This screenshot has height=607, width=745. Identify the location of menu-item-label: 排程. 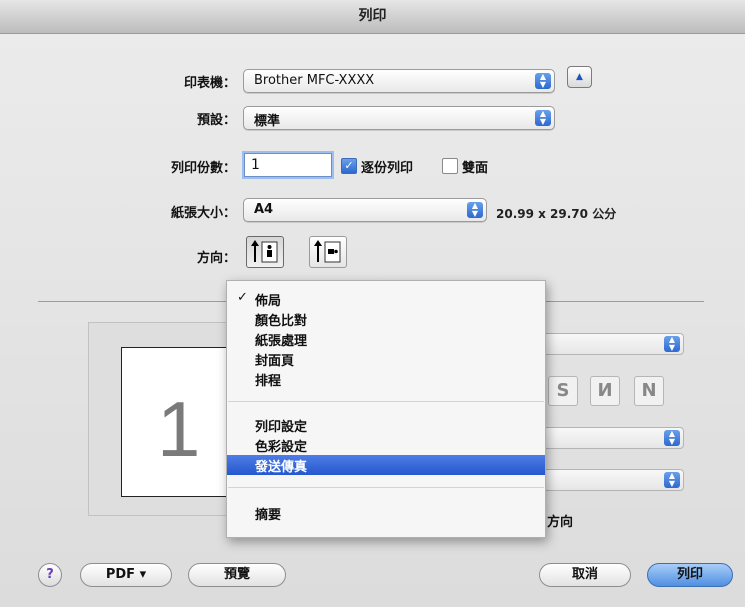
(268, 381).